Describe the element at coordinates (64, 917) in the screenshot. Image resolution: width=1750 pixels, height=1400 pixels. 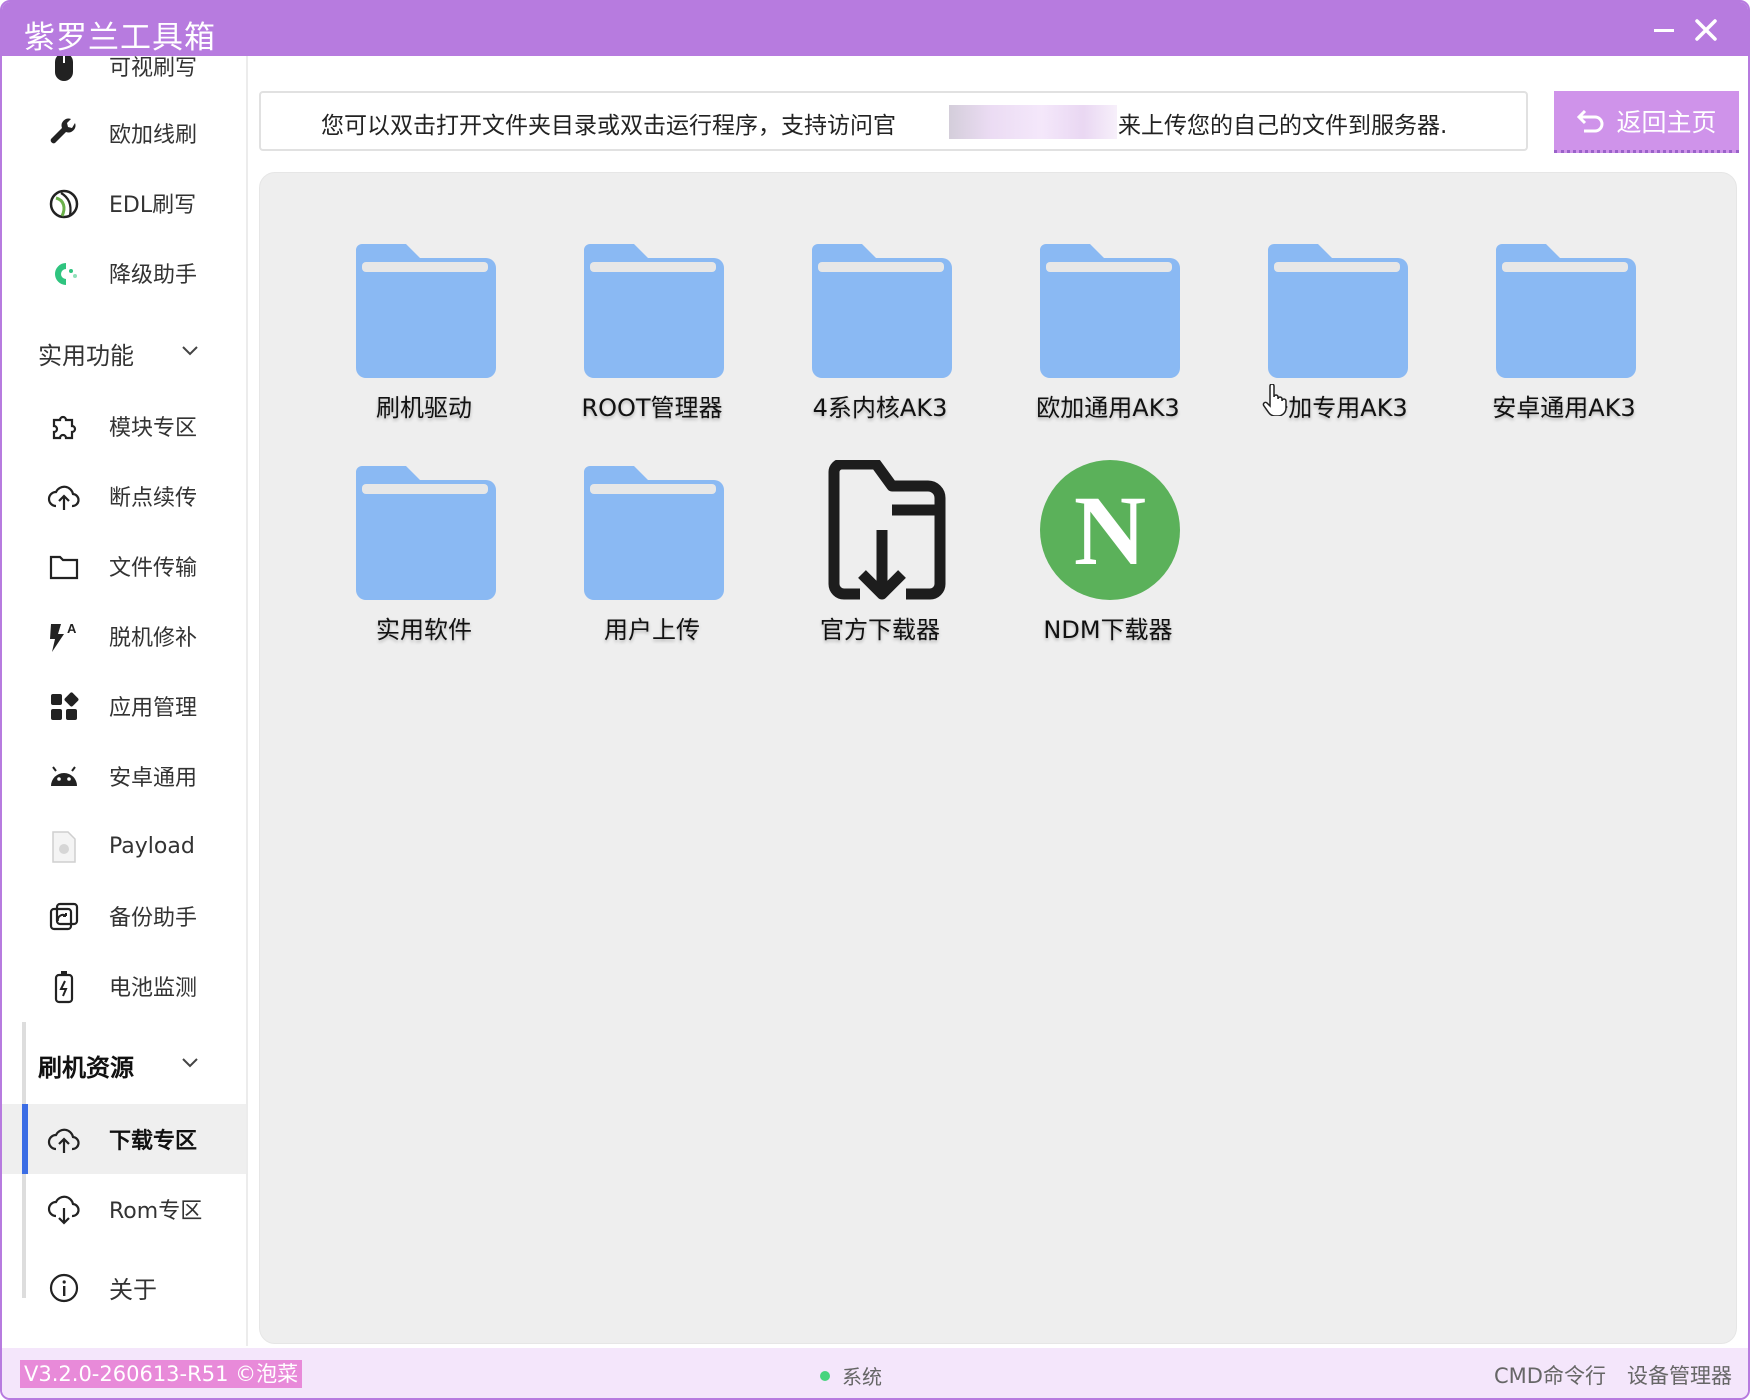
I see `backup-icon` at that location.